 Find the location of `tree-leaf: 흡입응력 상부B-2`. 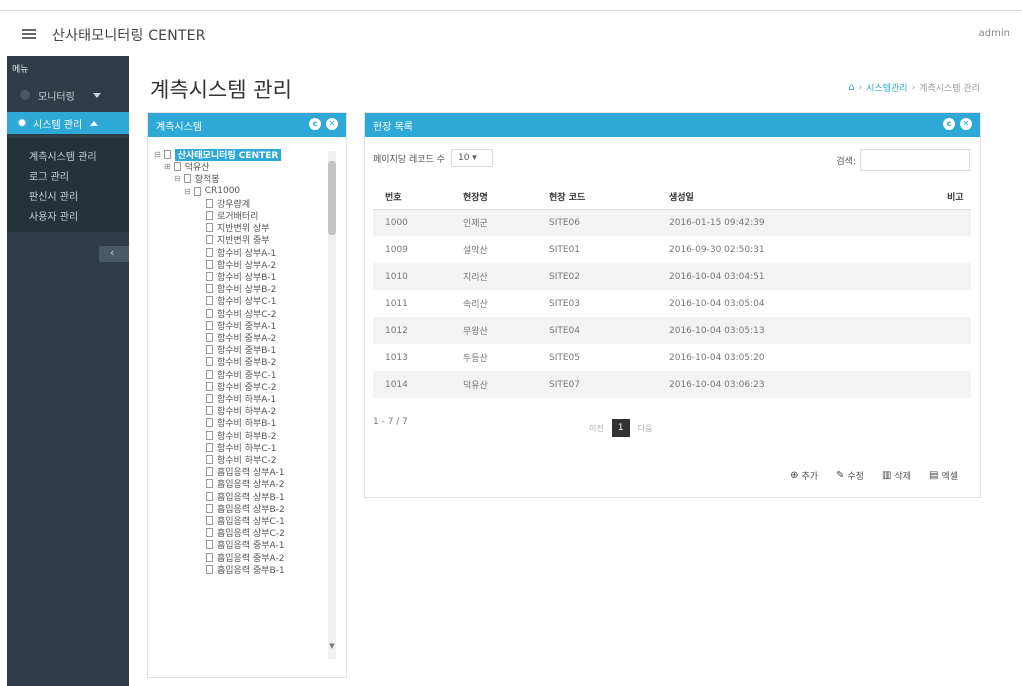

tree-leaf: 흡입응력 상부B-2 is located at coordinates (245, 509).